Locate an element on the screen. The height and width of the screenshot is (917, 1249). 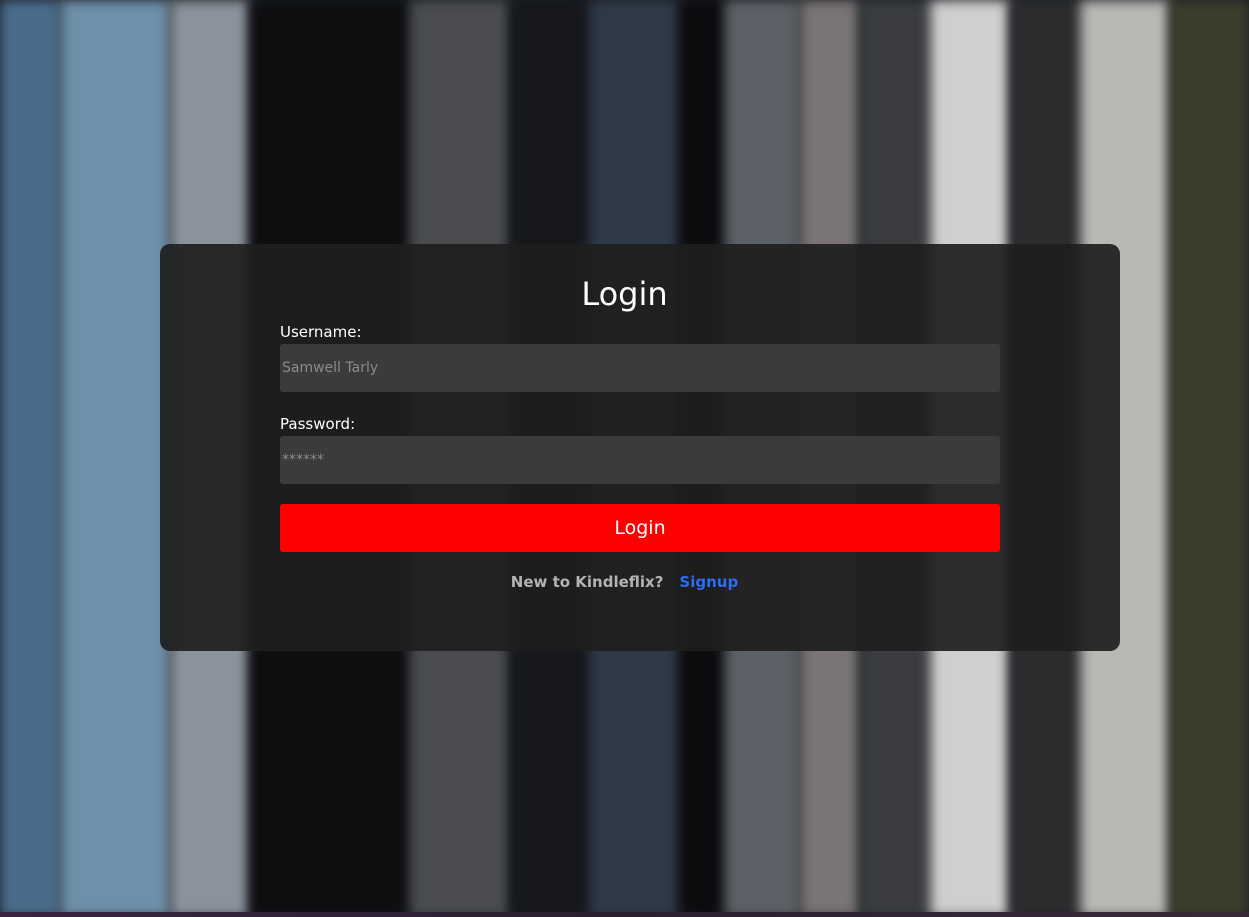
signup-prompt: New to Kindleflix? is located at coordinates (587, 582).